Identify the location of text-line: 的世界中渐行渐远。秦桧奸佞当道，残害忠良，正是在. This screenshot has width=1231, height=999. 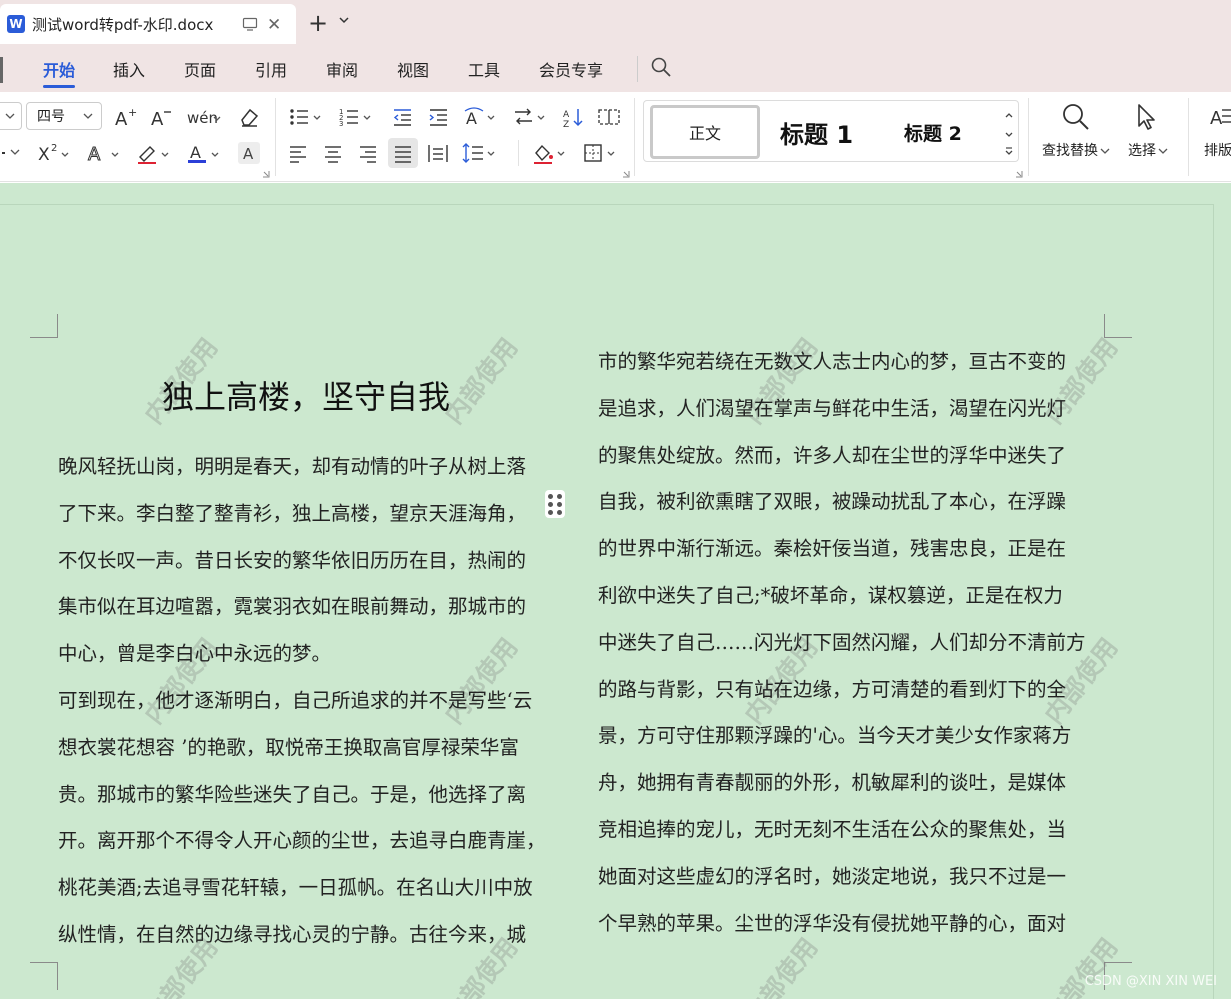
(832, 549).